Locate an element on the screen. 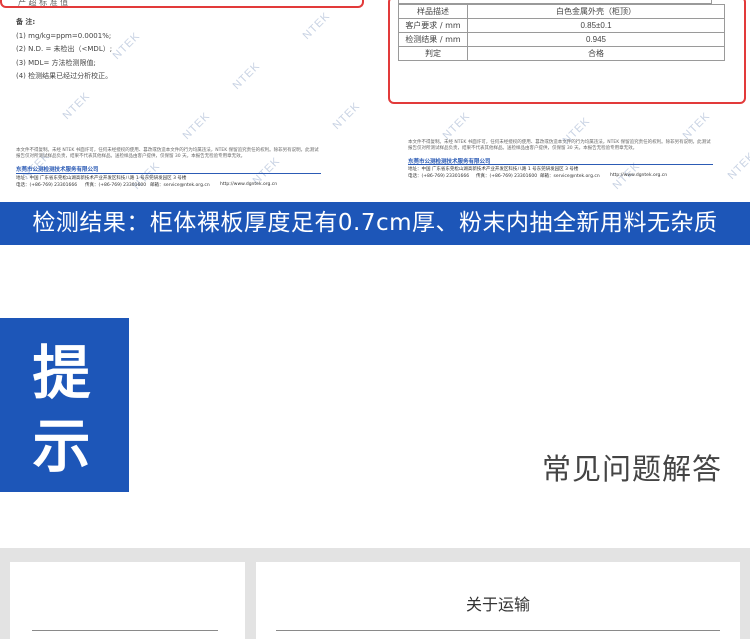 This screenshot has width=750, height=639. faq-card is located at coordinates (127, 600).